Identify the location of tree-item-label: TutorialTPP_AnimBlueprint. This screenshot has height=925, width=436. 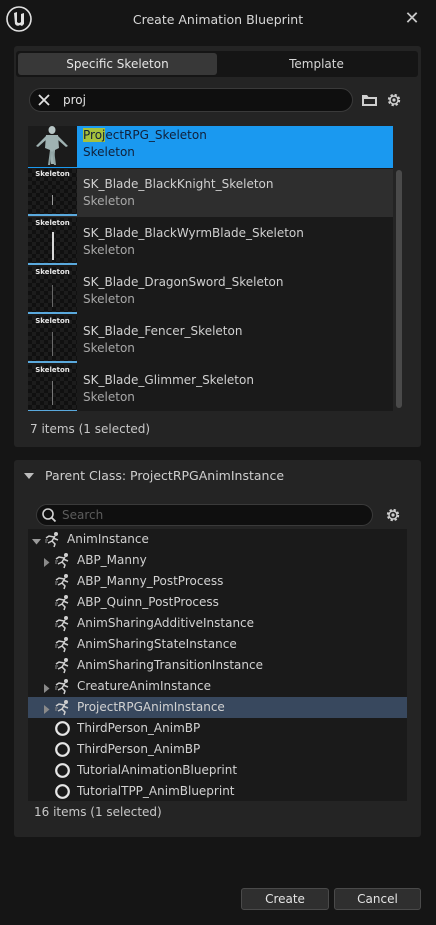
(156, 791).